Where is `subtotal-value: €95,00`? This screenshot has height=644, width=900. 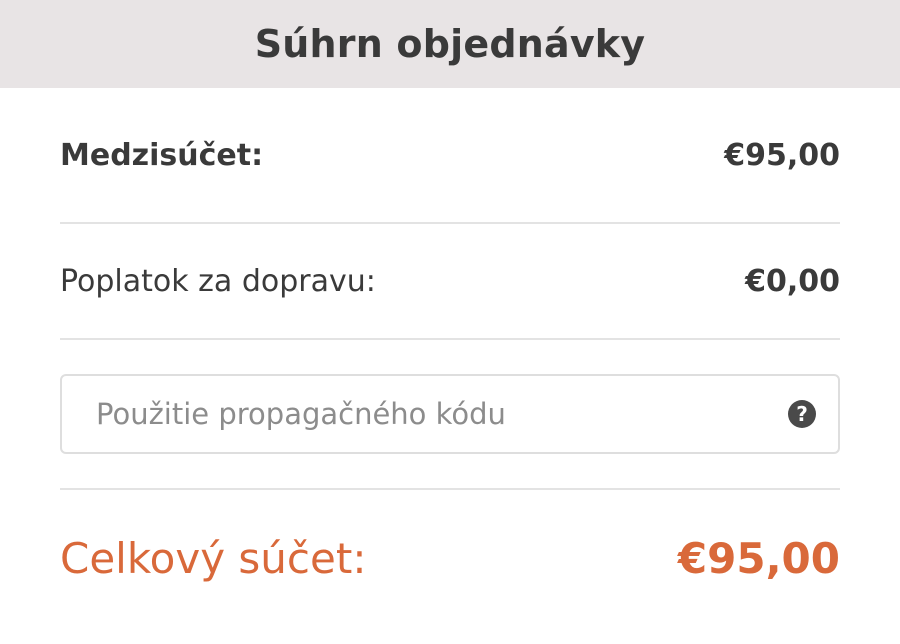 subtotal-value: €95,00 is located at coordinates (782, 155).